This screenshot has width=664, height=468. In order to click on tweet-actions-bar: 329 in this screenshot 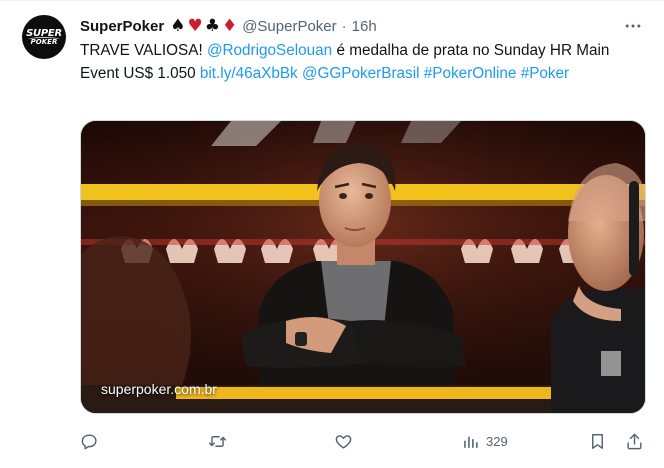, I will do `click(363, 441)`.